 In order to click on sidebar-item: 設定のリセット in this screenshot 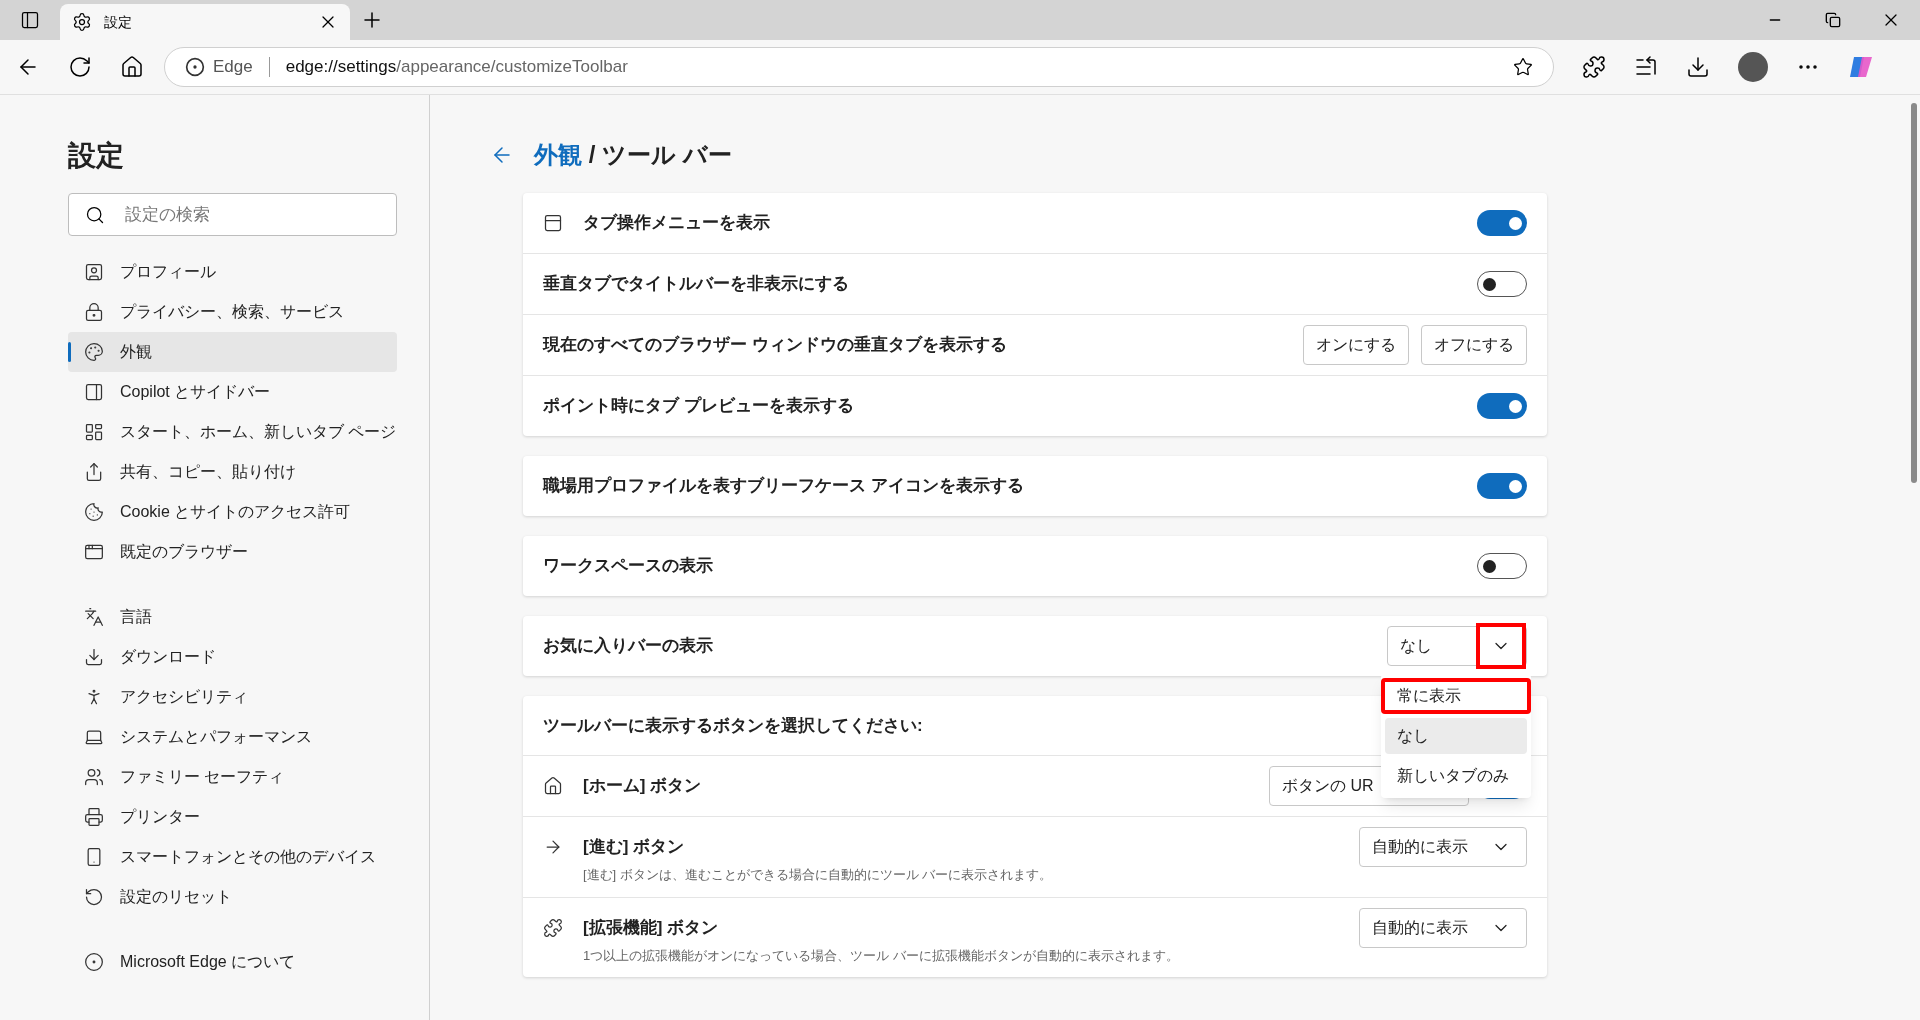, I will do `click(232, 897)`.